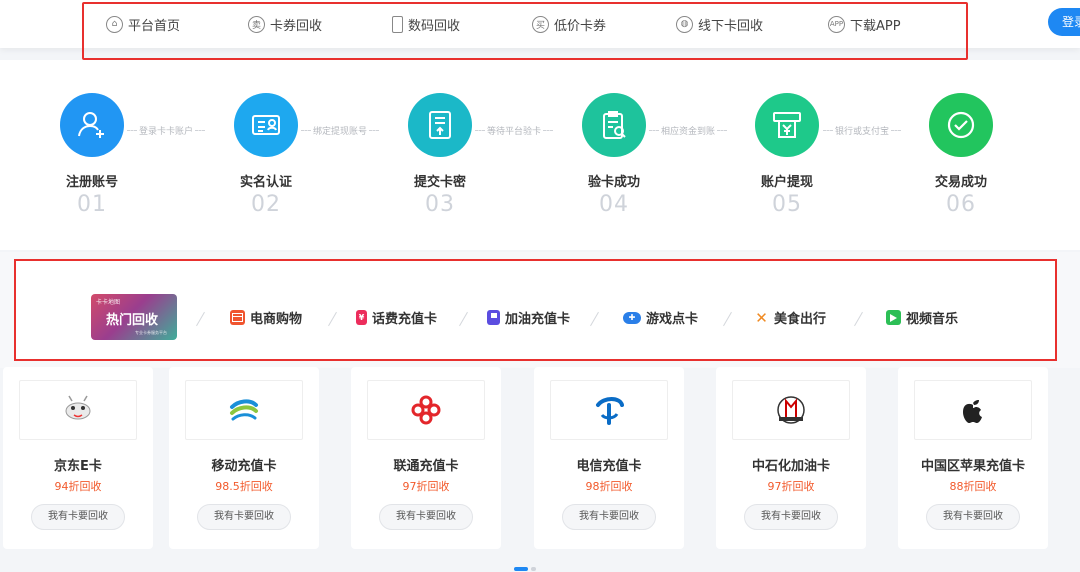 This screenshot has width=1080, height=572. Describe the element at coordinates (790, 466) in the screenshot. I see `card-title: 中石化加油卡` at that location.